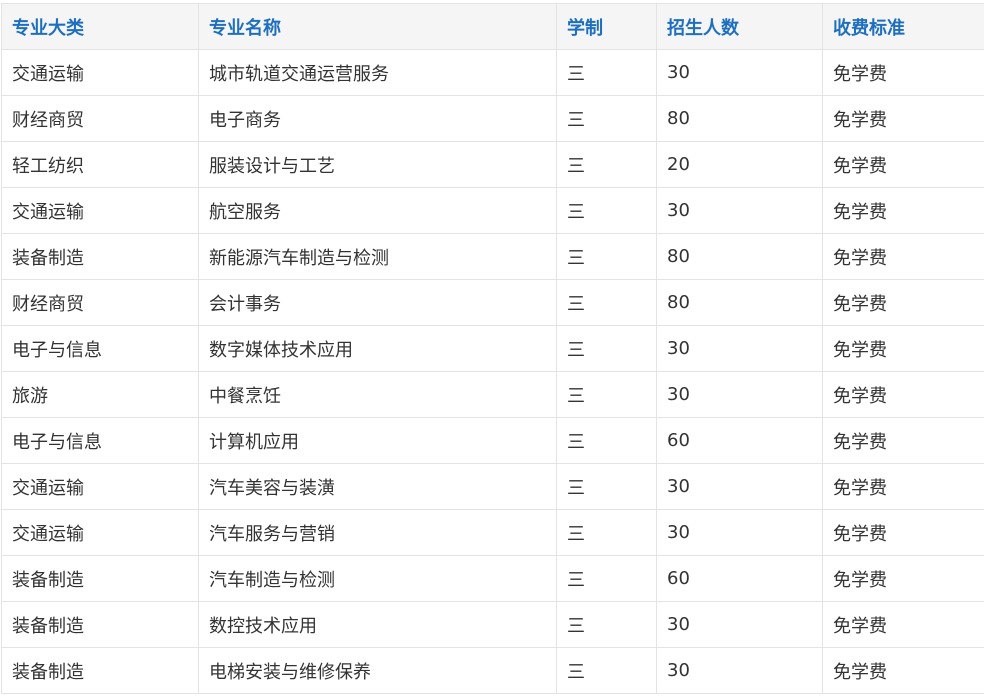 This screenshot has height=698, width=984. Describe the element at coordinates (378, 211) in the screenshot. I see `cell-major-name: 航空服务` at that location.